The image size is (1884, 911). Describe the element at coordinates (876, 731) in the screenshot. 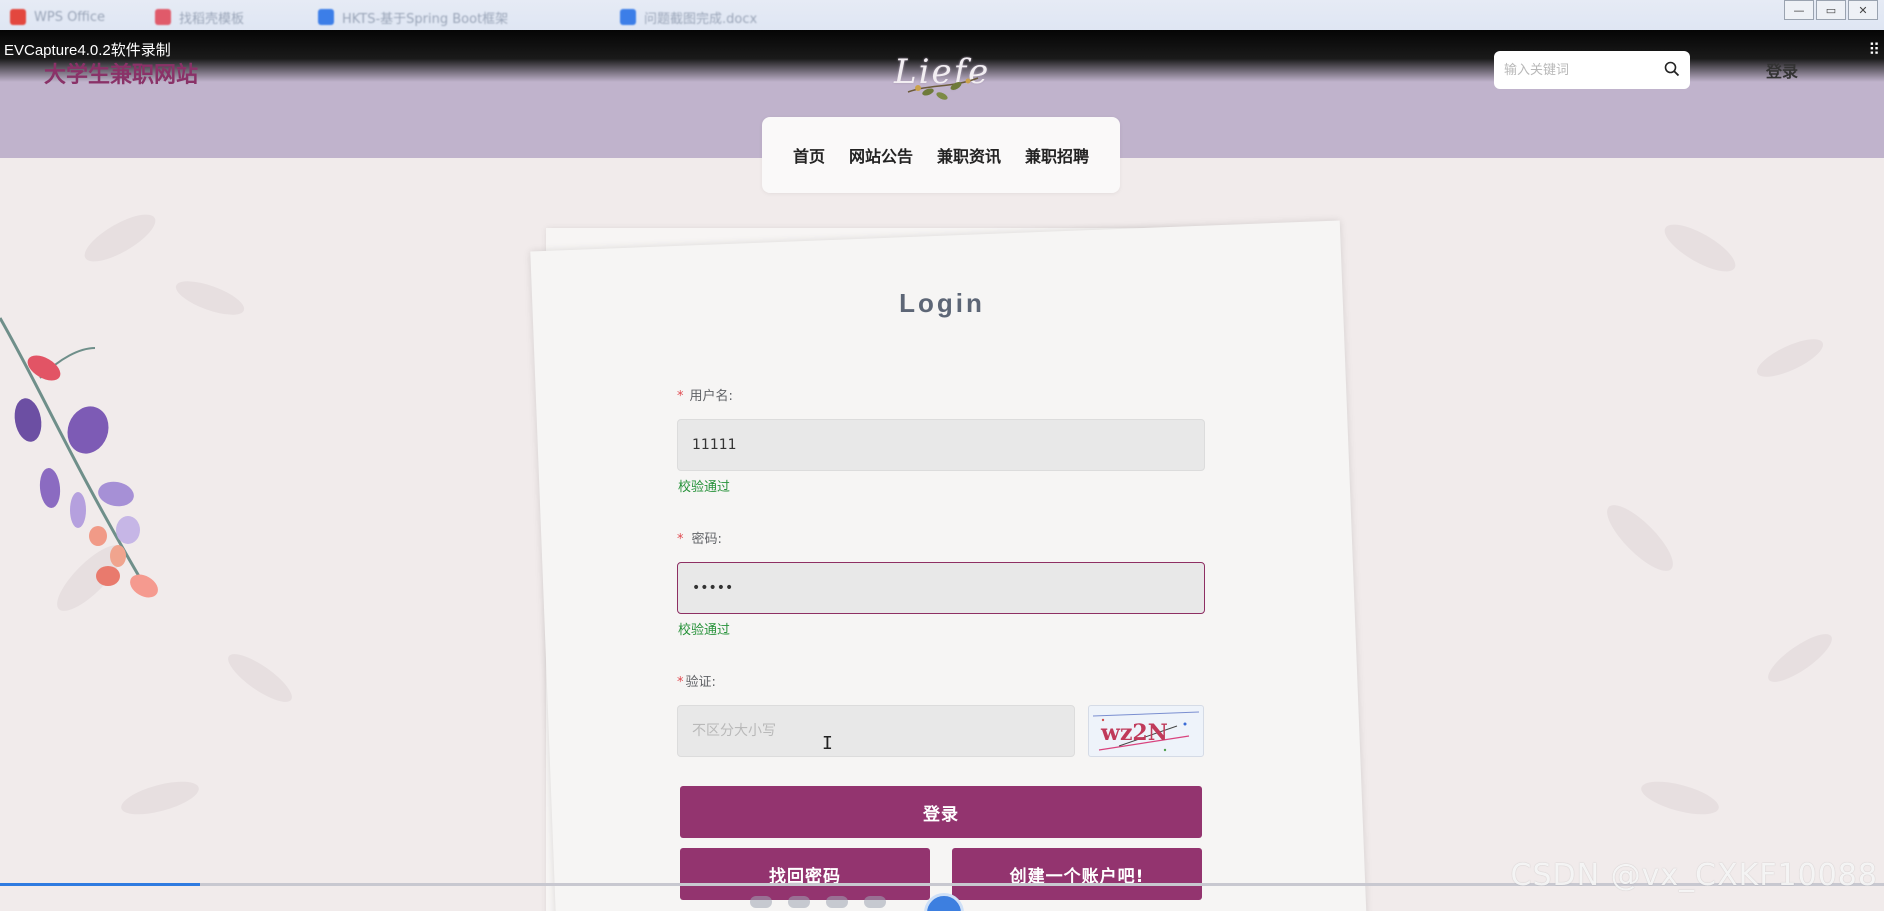

I see `captcha-input` at that location.